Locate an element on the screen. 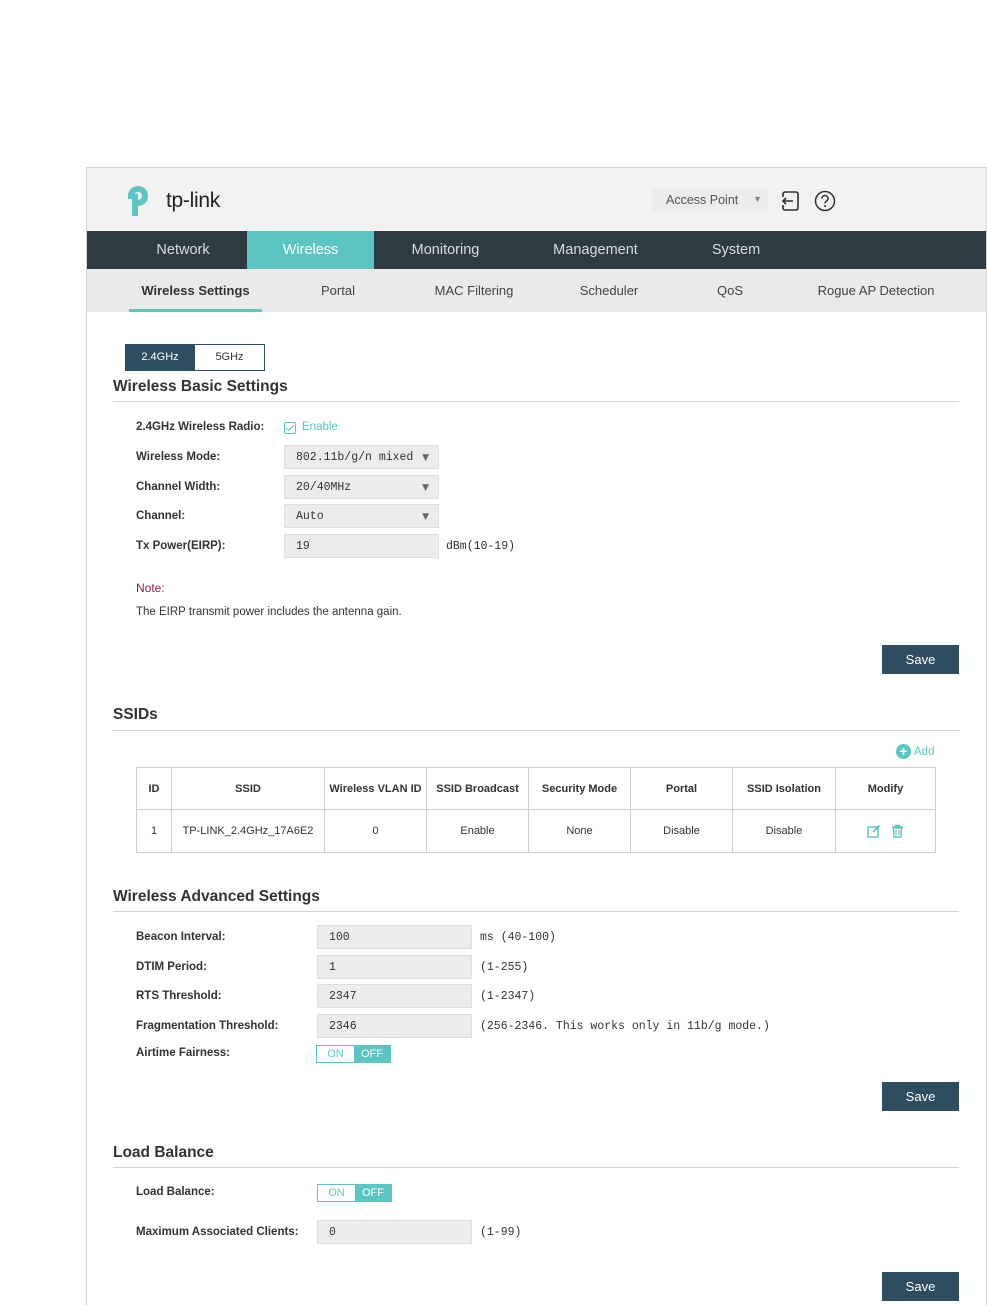 The height and width of the screenshot is (1305, 987). nav-system: System is located at coordinates (736, 250).